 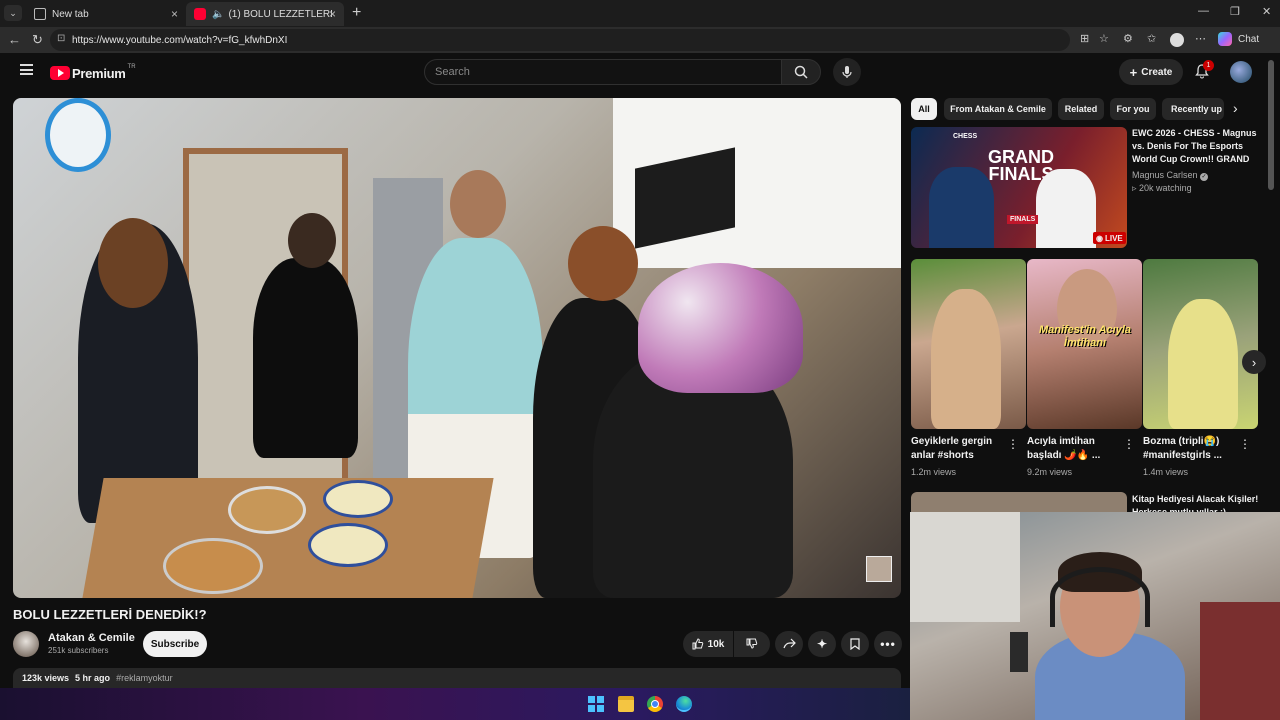 What do you see at coordinates (455, 704) in the screenshot?
I see `os-taskbar` at bounding box center [455, 704].